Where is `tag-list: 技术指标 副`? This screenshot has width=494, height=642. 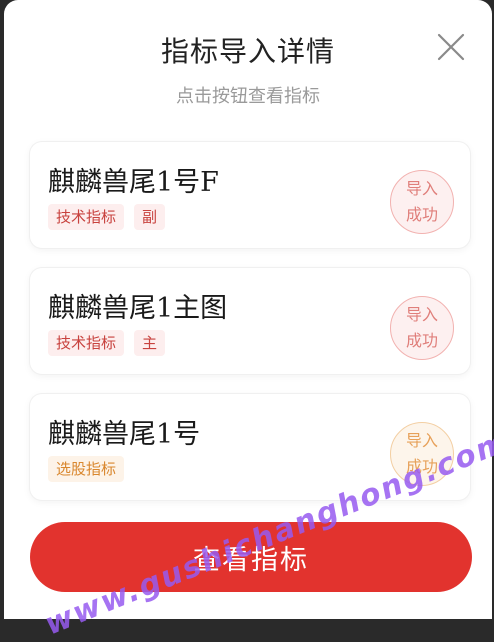
tag-list: 技术指标 副 is located at coordinates (107, 217).